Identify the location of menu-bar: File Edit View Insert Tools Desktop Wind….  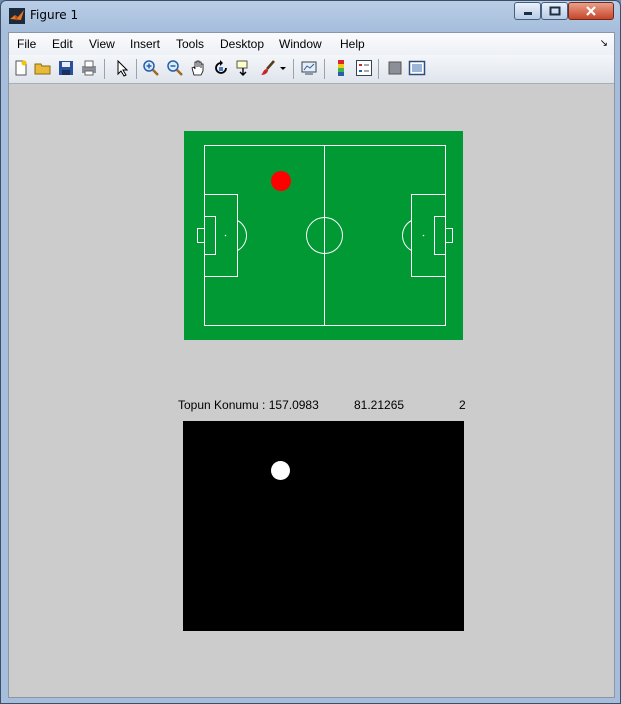
(311, 44).